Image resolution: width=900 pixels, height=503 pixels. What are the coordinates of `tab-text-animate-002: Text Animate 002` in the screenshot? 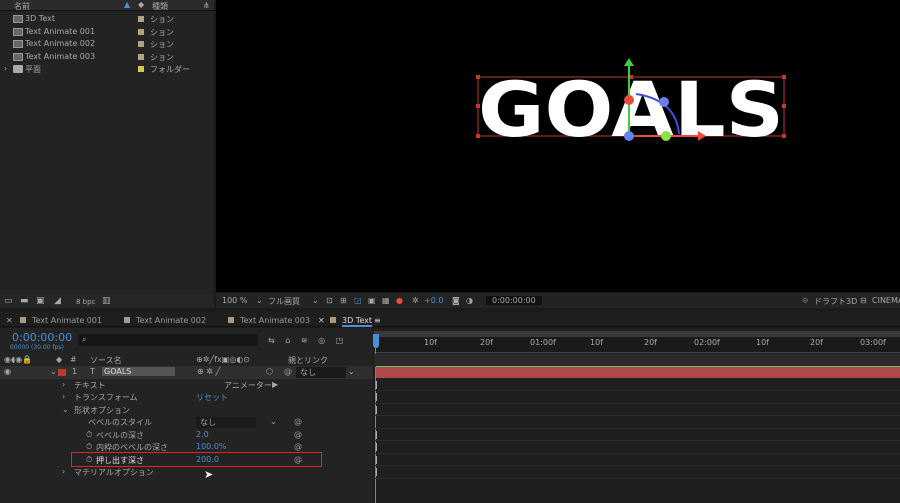 It's located at (171, 320).